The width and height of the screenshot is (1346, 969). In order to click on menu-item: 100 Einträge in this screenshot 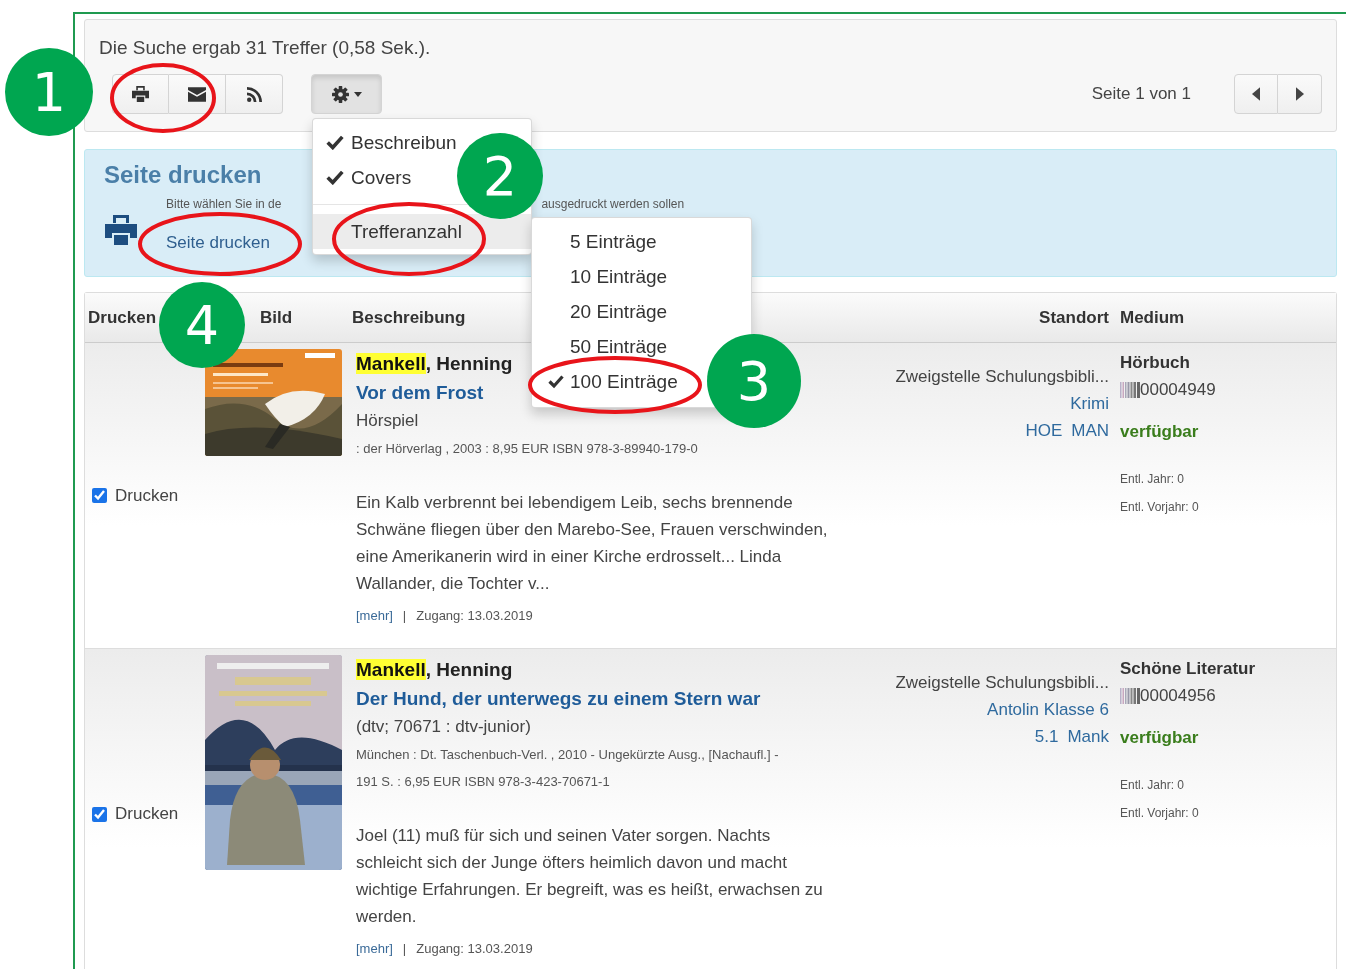, I will do `click(613, 381)`.